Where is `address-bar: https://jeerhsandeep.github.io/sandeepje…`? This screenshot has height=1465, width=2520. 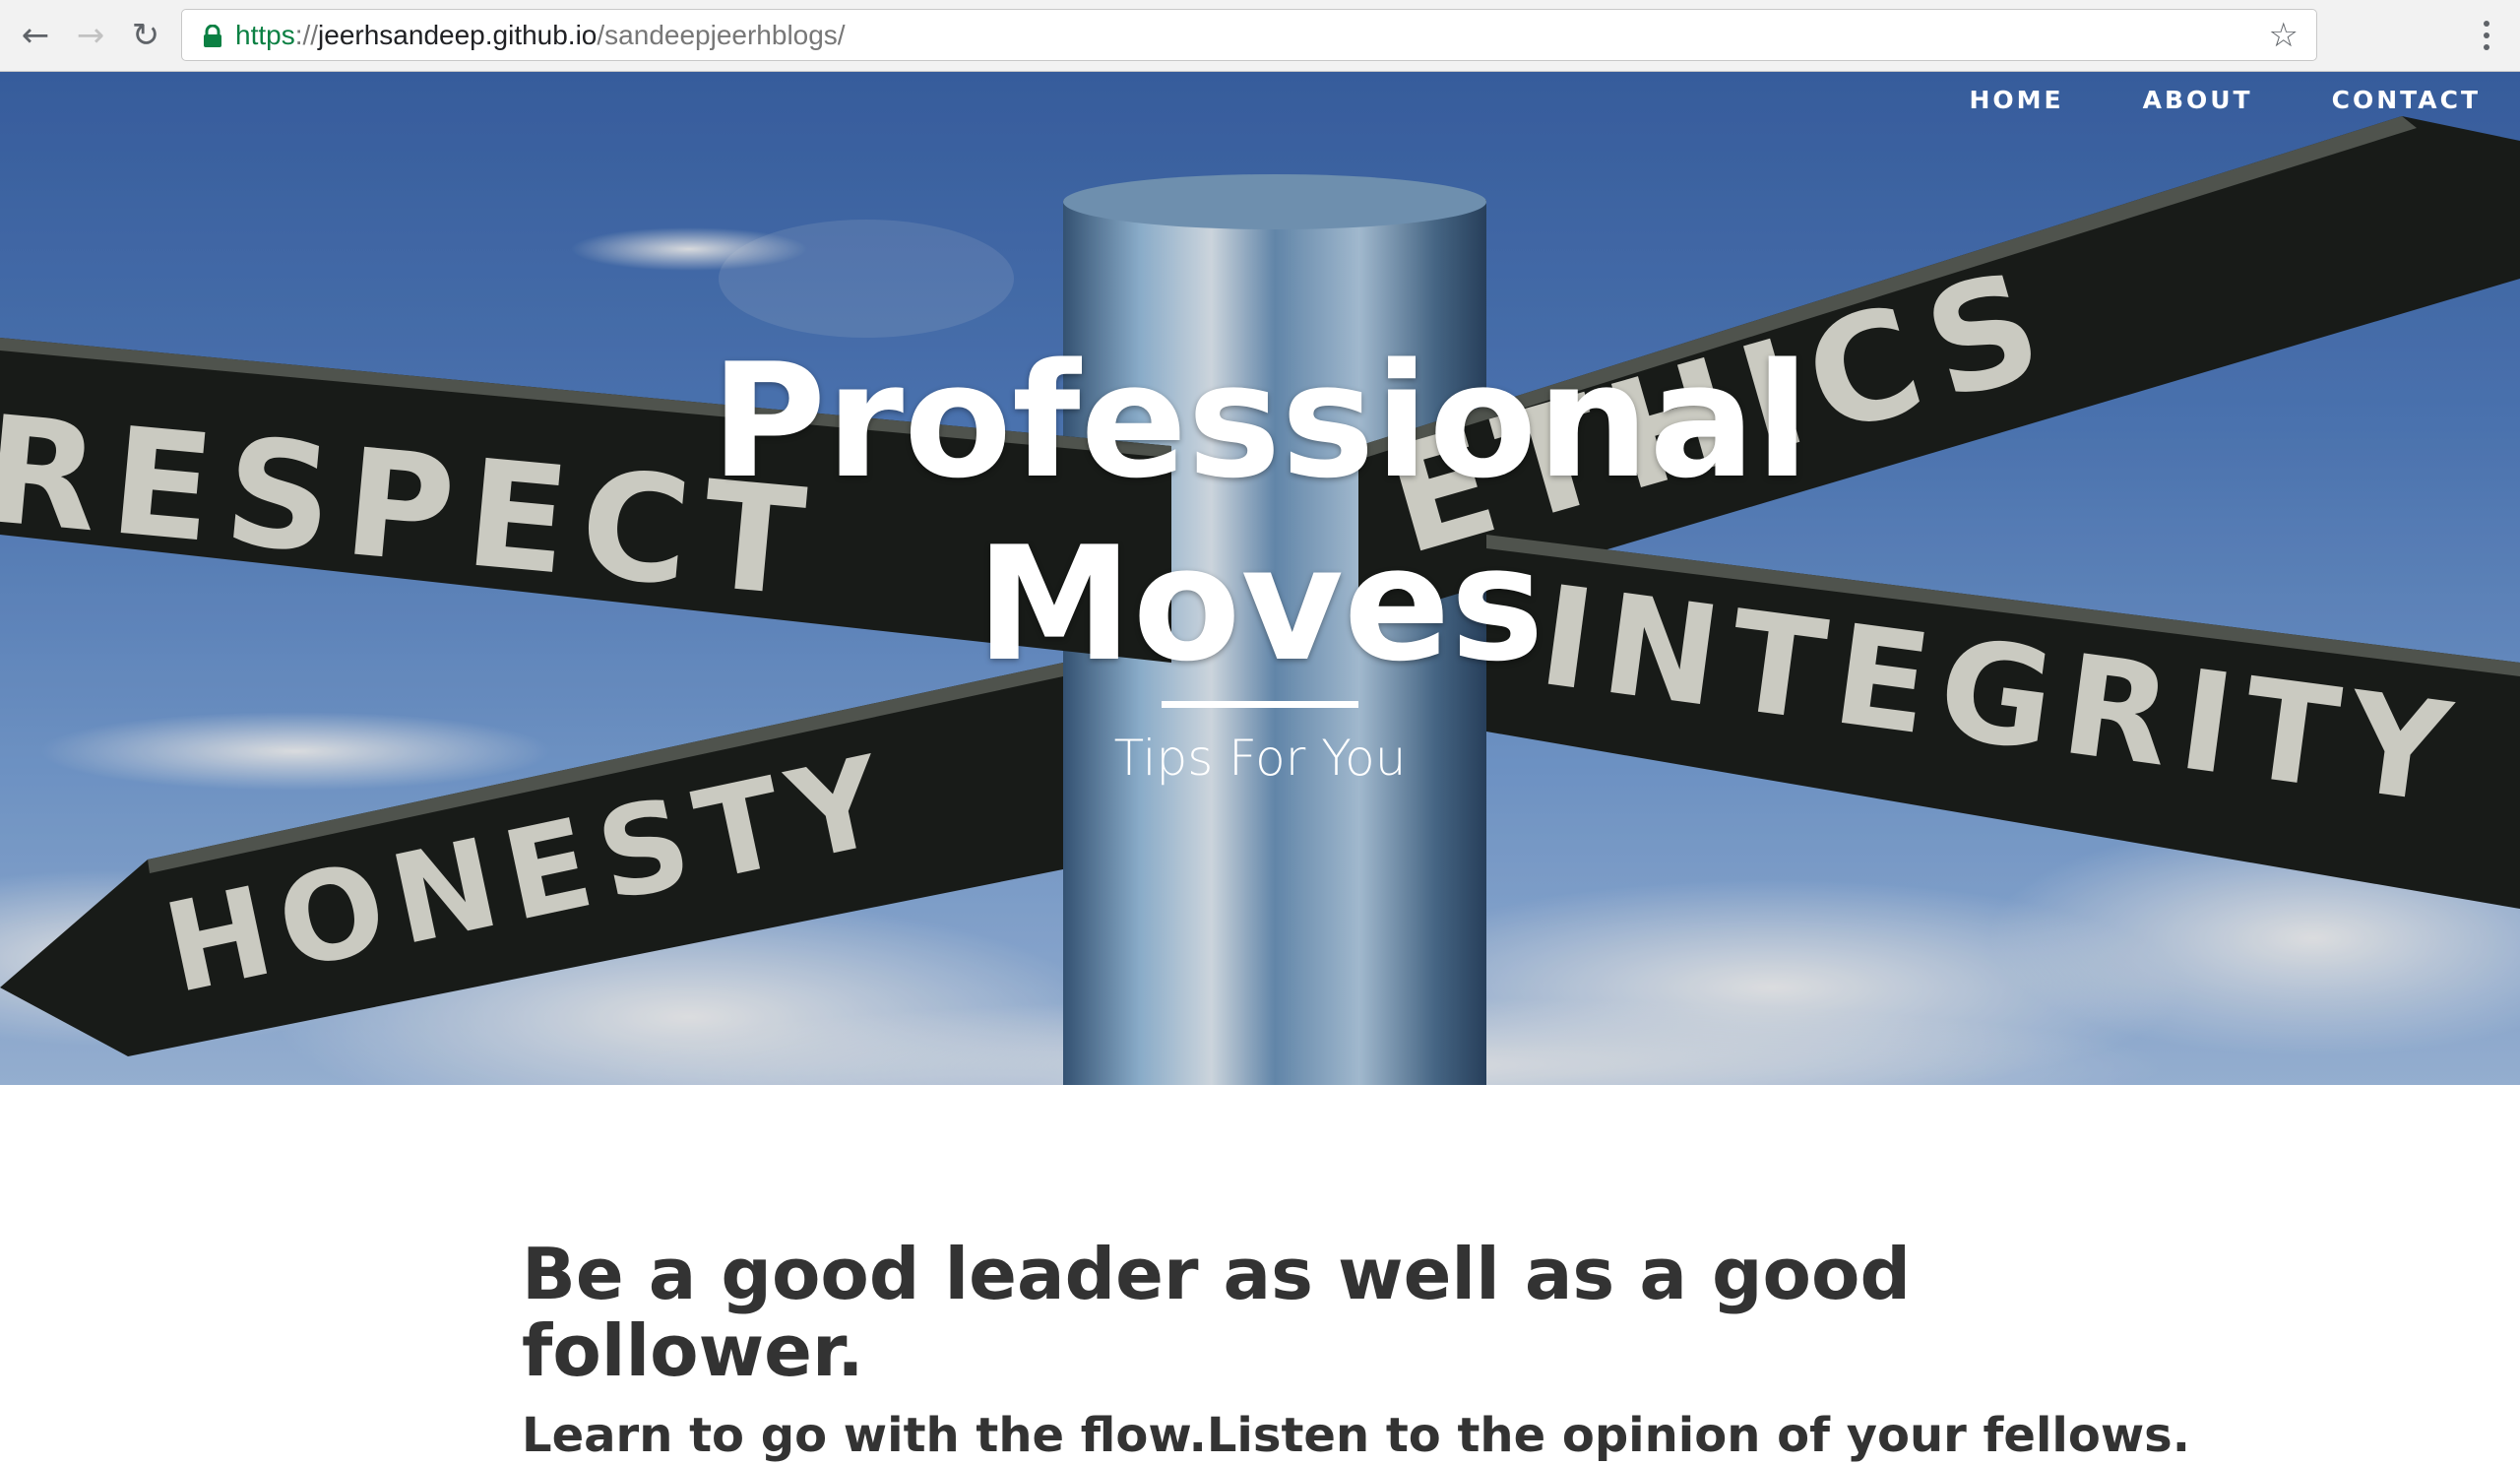
address-bar: https://jeerhsandeep.github.io/sandeepje… is located at coordinates (1249, 35).